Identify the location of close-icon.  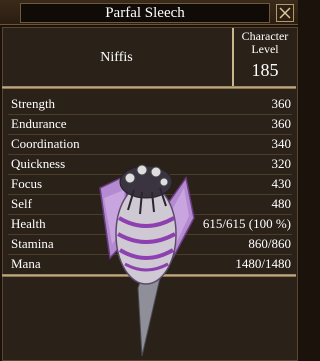
(285, 13).